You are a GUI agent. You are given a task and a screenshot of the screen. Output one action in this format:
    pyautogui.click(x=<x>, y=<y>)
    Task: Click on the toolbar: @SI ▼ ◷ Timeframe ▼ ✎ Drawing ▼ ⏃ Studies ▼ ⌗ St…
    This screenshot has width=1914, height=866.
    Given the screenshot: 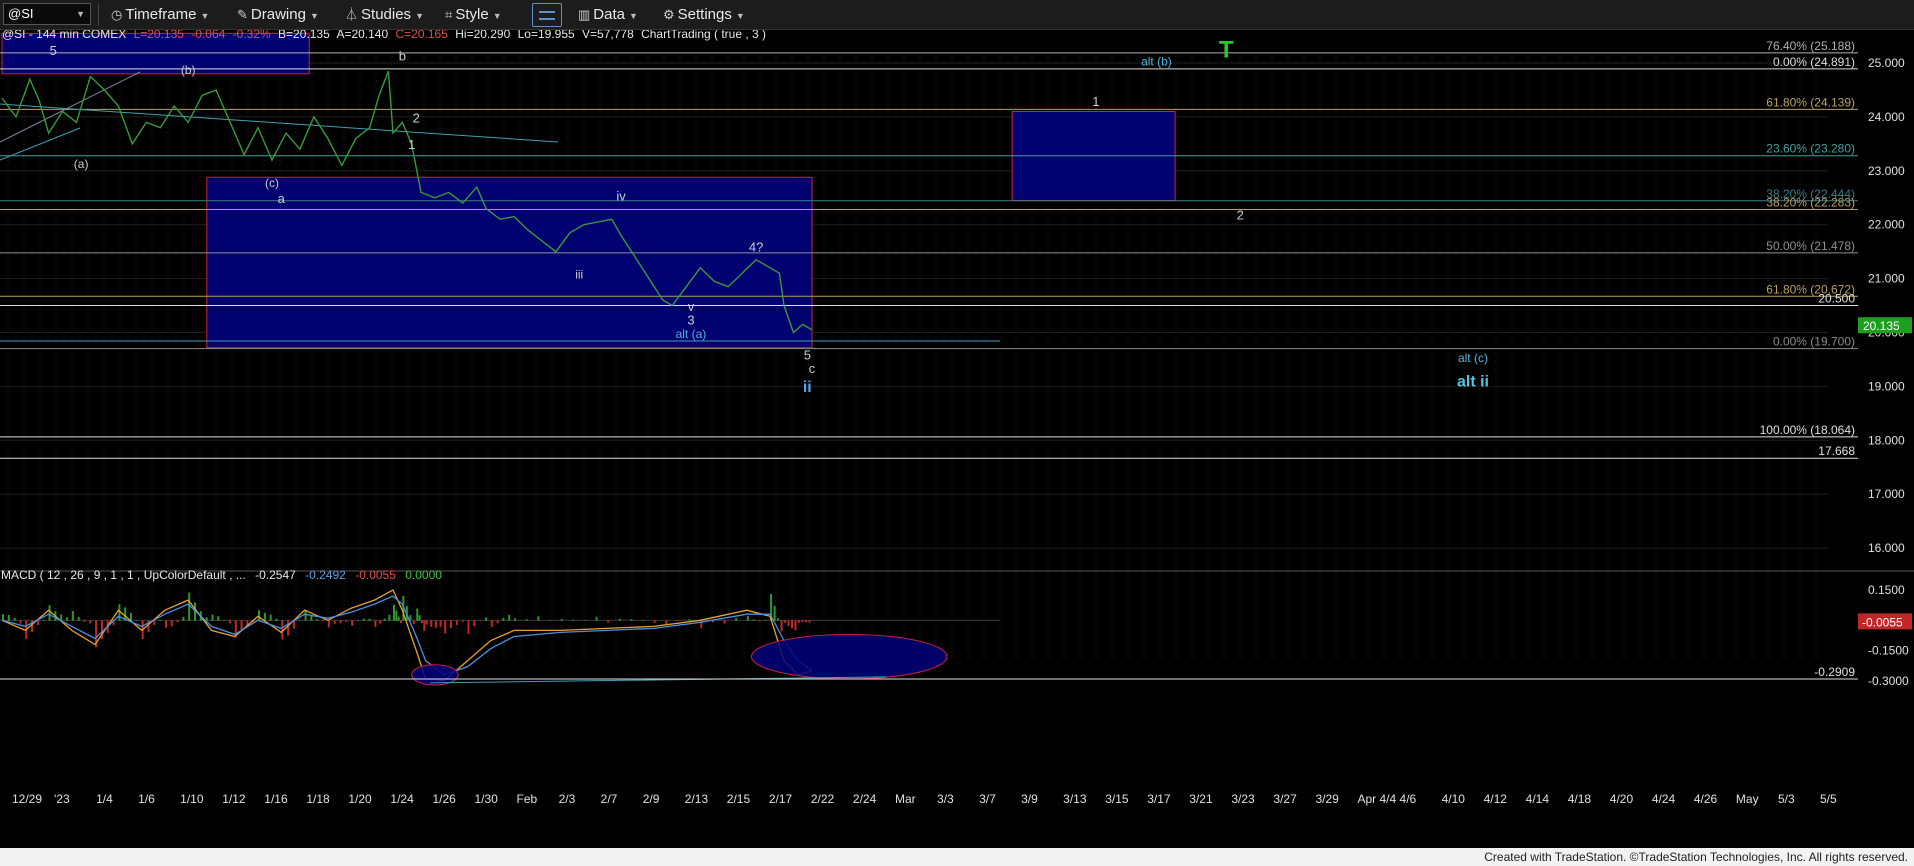 What is the action you would take?
    pyautogui.click(x=957, y=15)
    